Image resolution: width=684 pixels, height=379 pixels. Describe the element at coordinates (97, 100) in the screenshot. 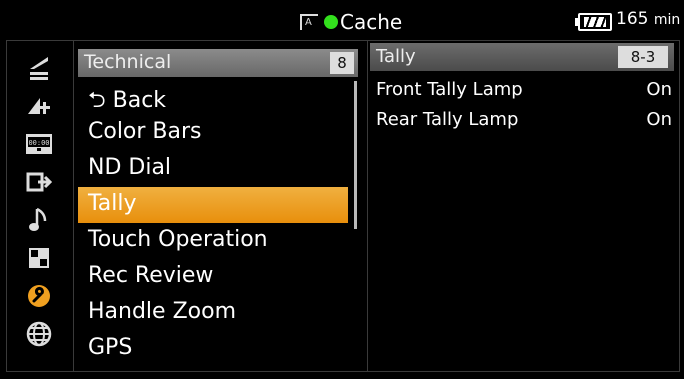

I see `back-arrow-icon: ⮌` at that location.